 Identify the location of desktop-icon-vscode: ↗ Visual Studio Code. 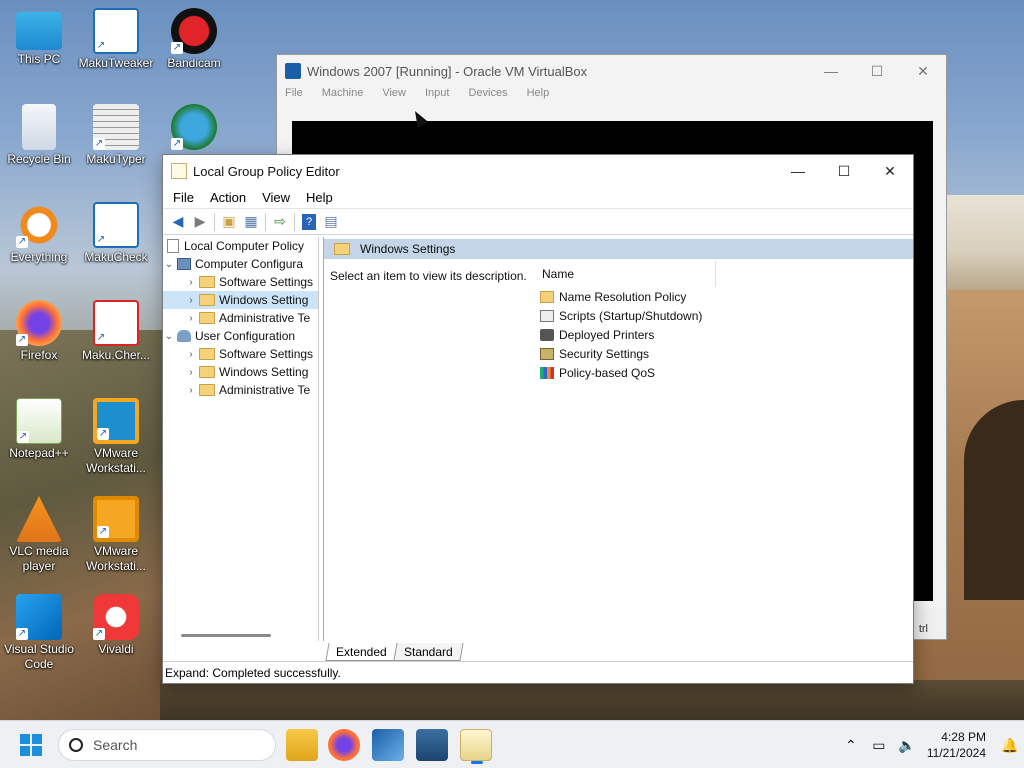
(39, 633).